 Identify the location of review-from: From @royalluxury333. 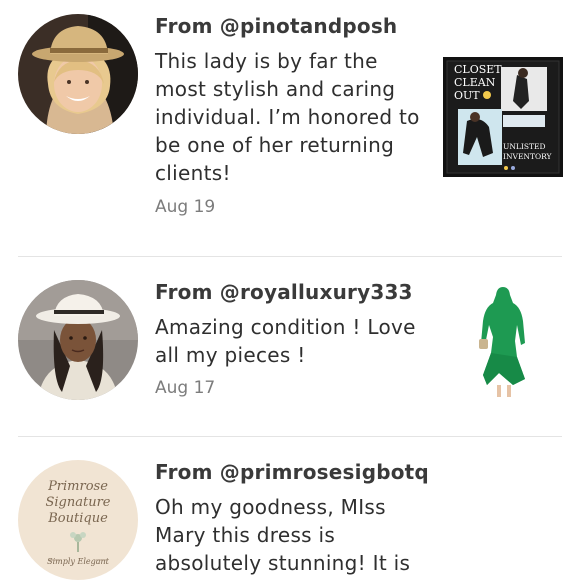
(284, 292).